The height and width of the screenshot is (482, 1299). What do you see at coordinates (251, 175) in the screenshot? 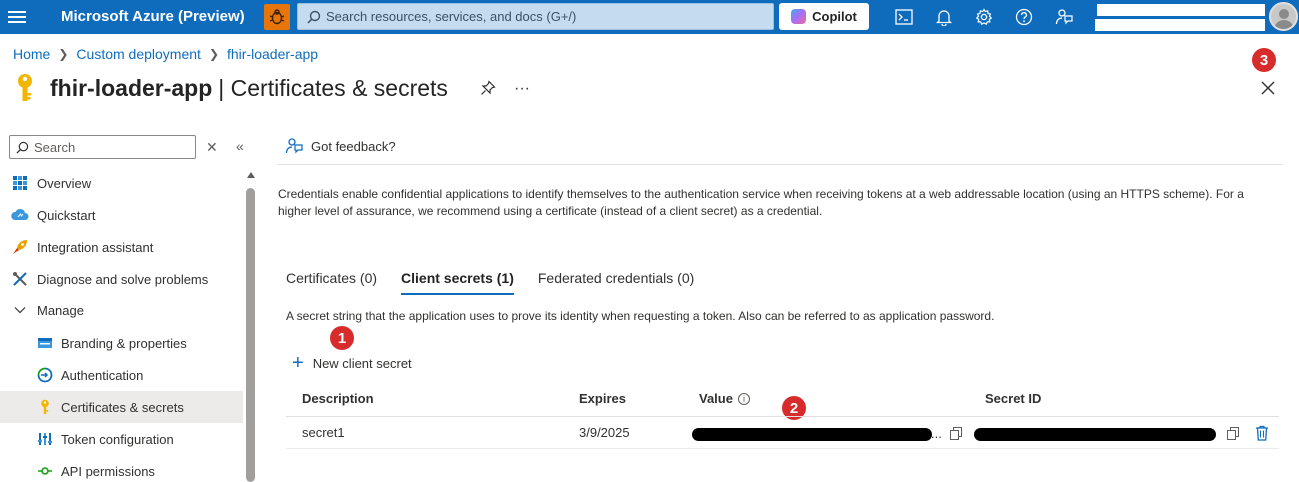
I see `scroll-up-icon` at bounding box center [251, 175].